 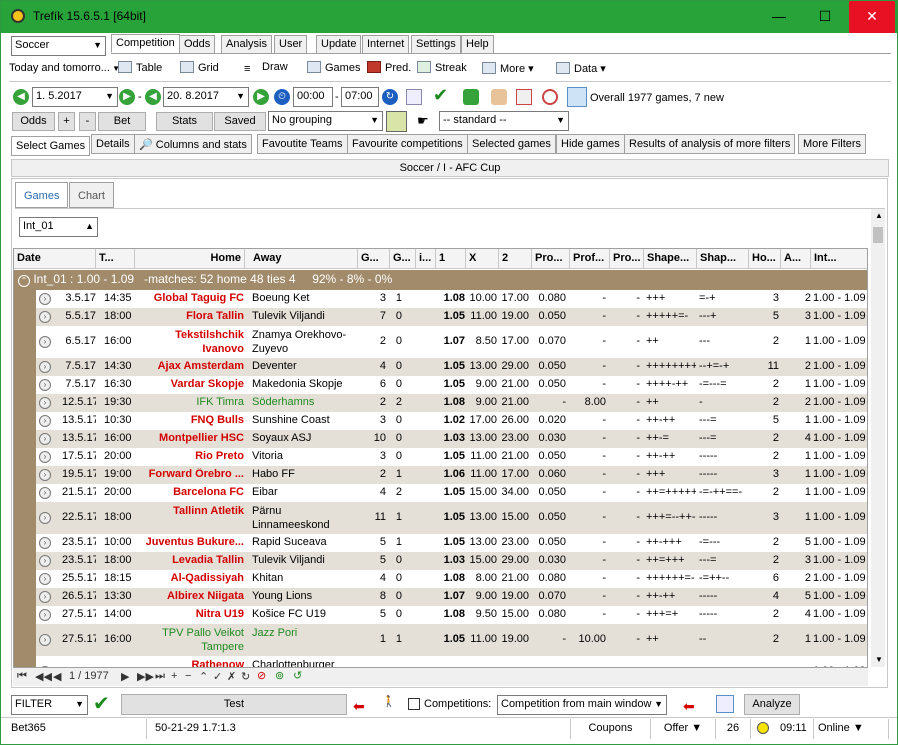 What do you see at coordinates (145, 43) in the screenshot?
I see `tab-competition: Competition` at bounding box center [145, 43].